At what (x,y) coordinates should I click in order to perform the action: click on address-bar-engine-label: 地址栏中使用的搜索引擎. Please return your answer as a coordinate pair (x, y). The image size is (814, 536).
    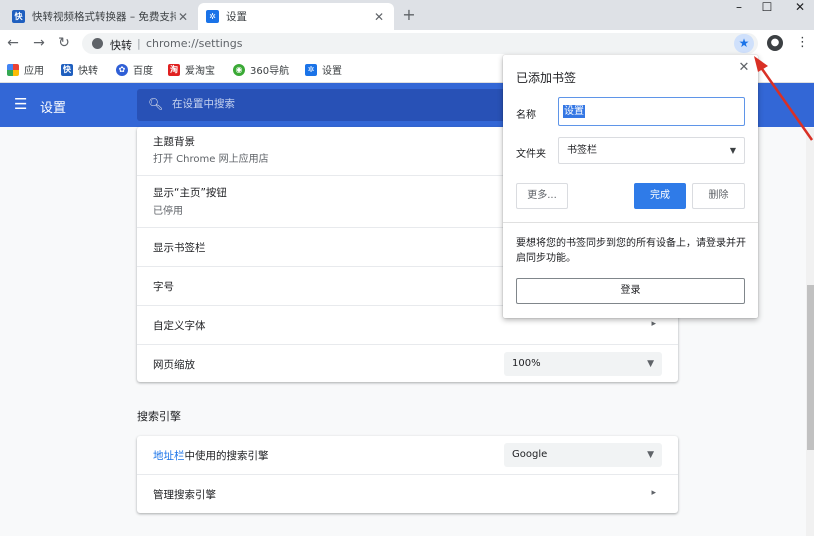
    Looking at the image, I should click on (211, 455).